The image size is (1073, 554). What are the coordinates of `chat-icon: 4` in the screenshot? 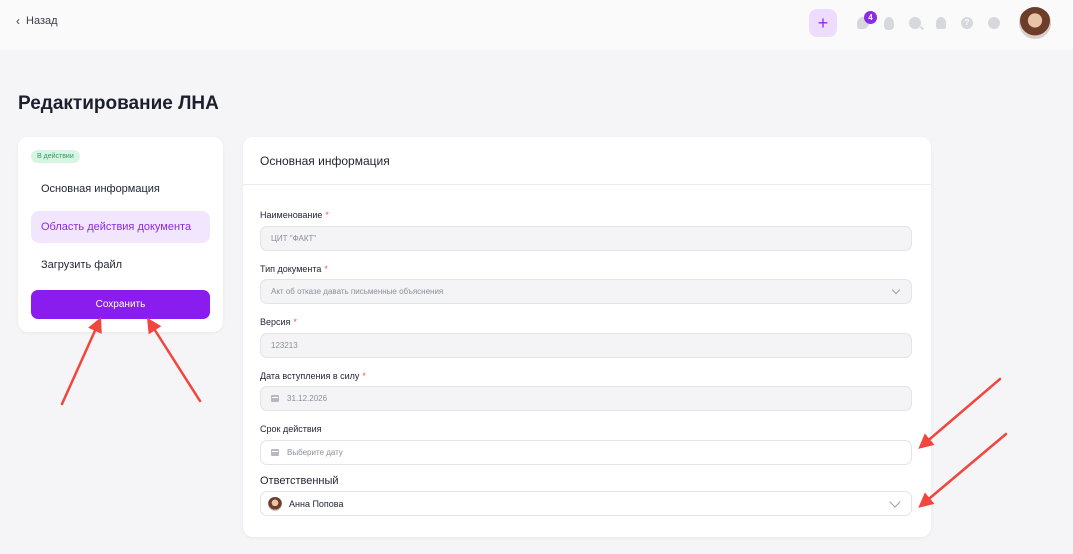 It's located at (867, 20).